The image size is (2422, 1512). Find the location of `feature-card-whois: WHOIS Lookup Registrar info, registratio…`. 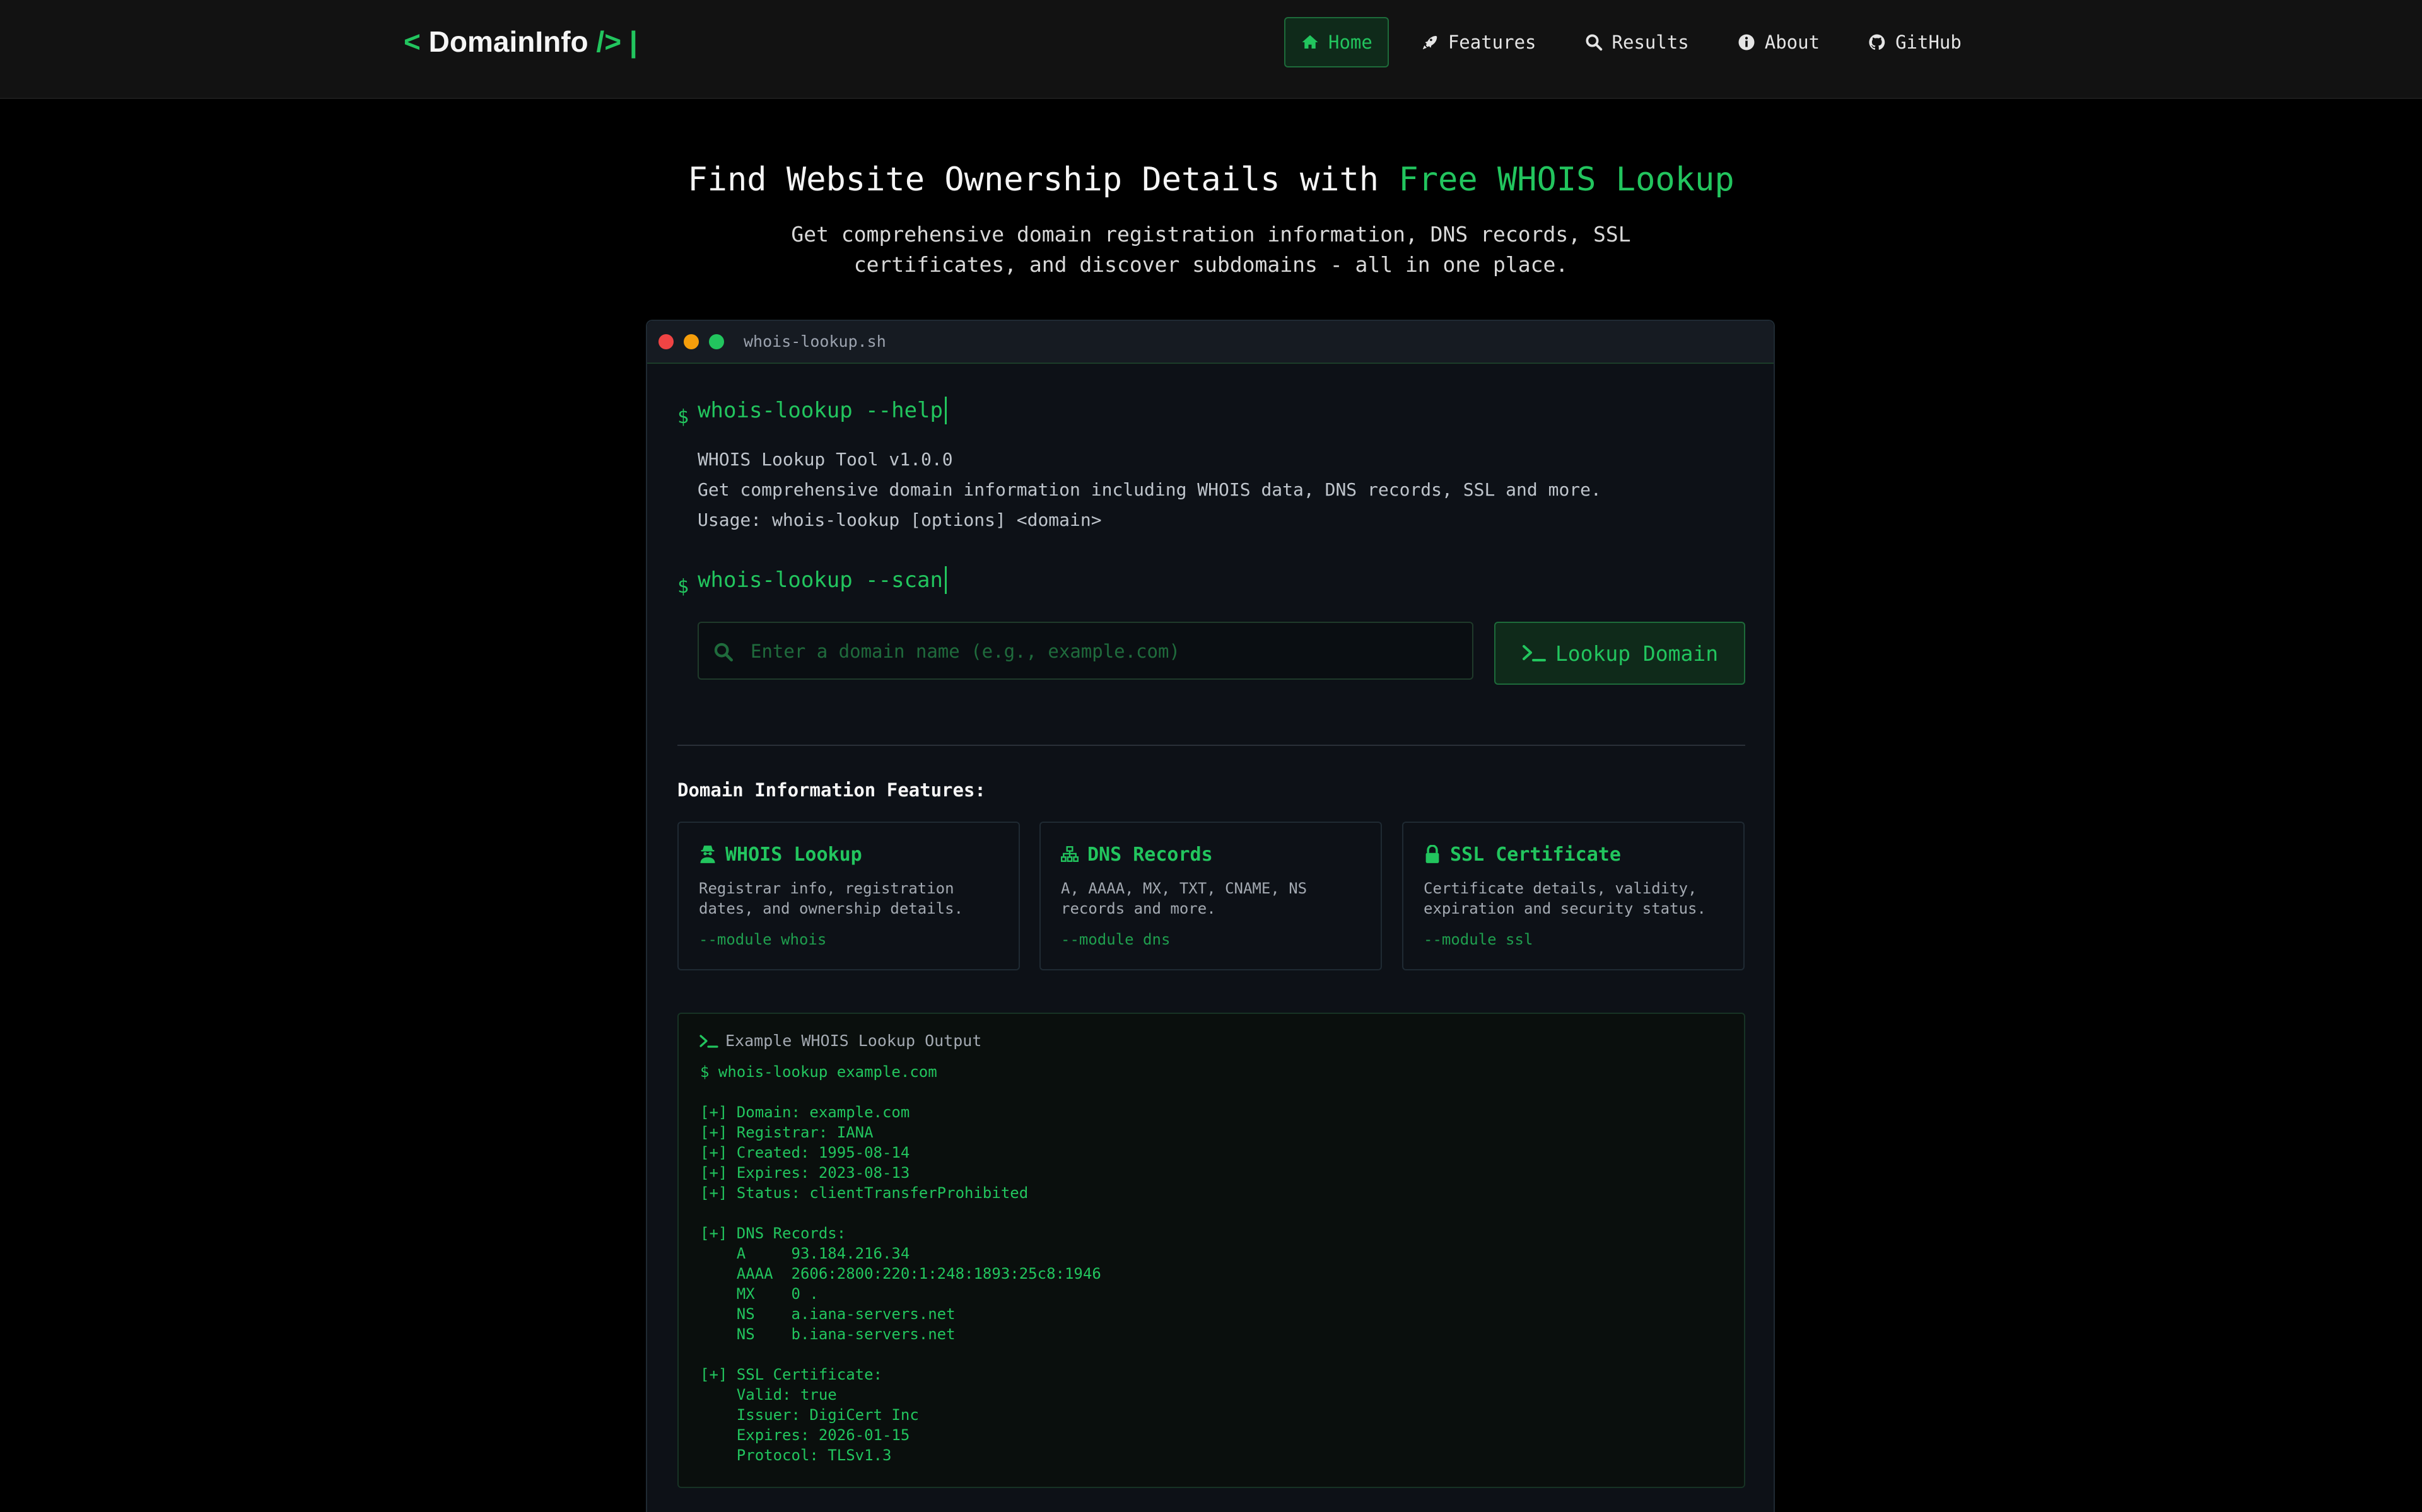

feature-card-whois: WHOIS Lookup Registrar info, registratio… is located at coordinates (849, 896).